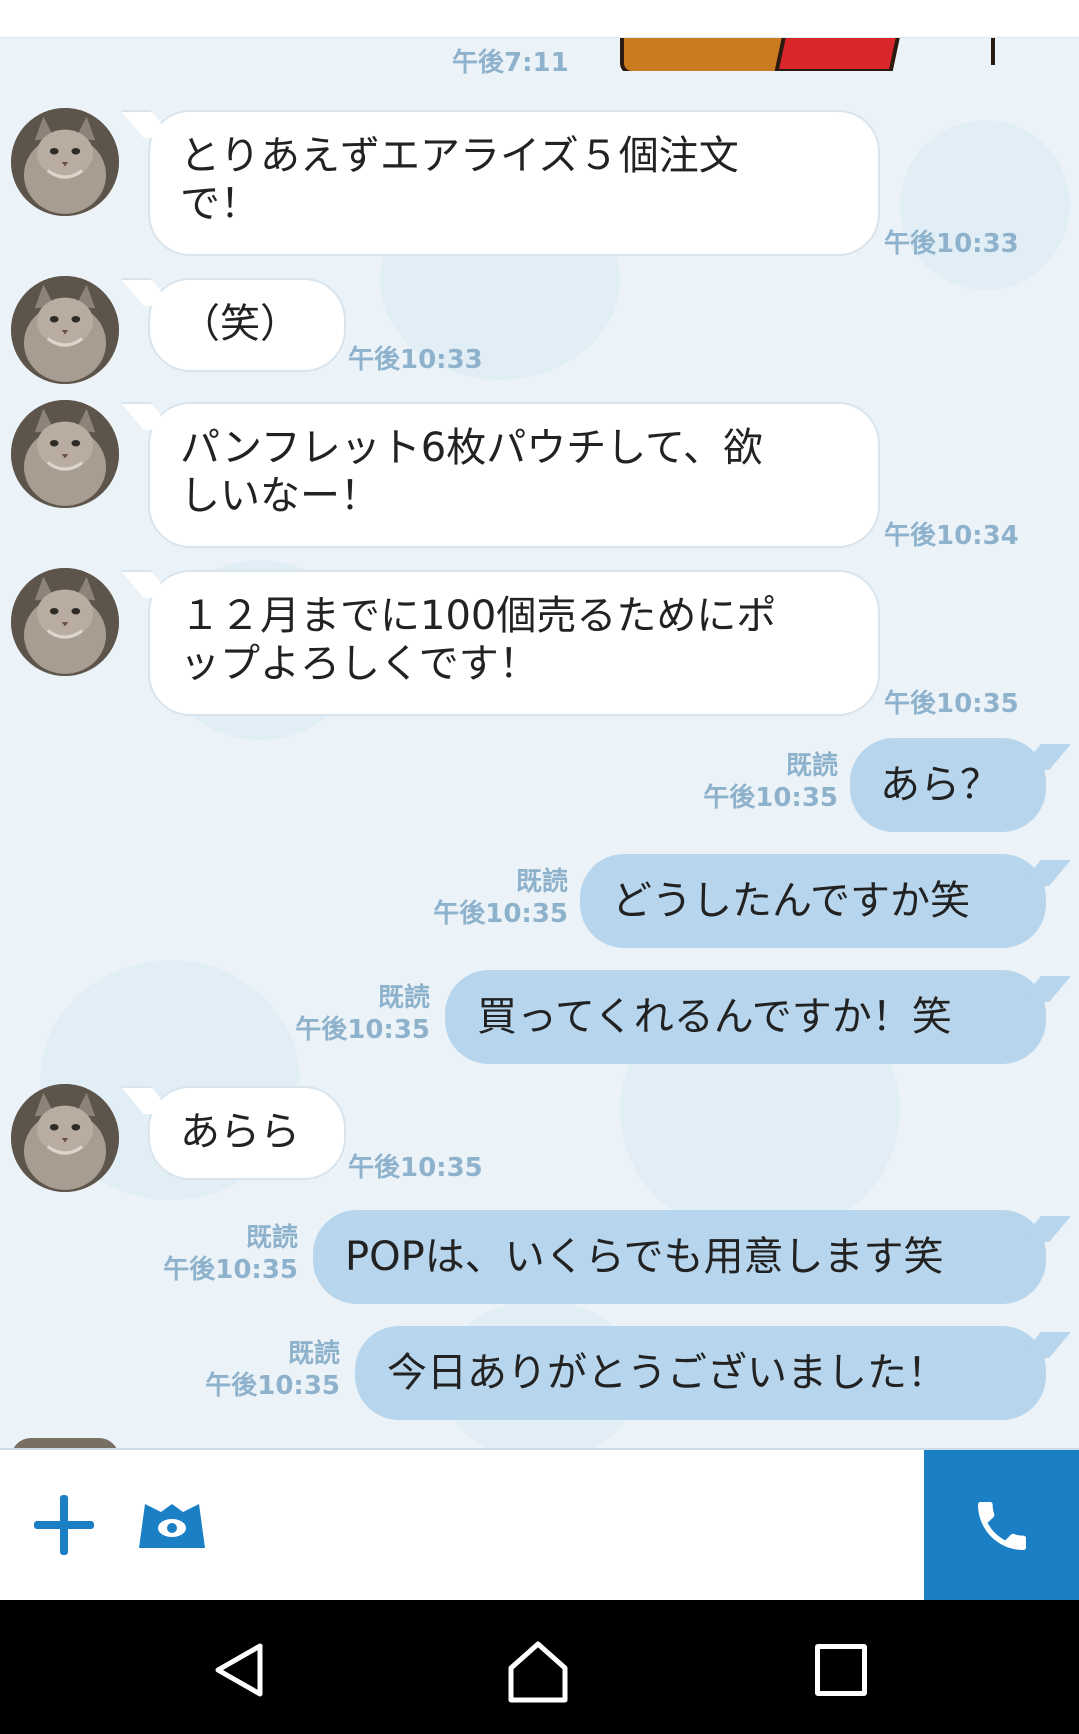  Describe the element at coordinates (985, 205) in the screenshot. I see `background-pattern` at that location.